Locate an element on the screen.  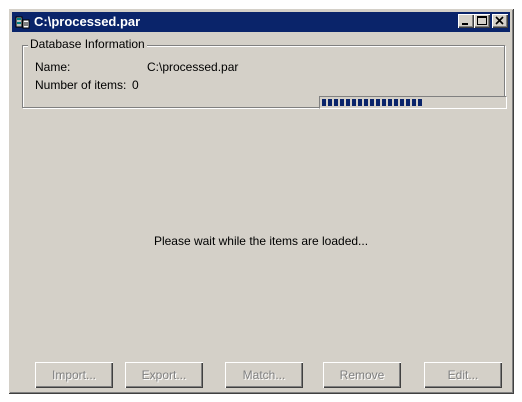
close-button is located at coordinates (500, 21).